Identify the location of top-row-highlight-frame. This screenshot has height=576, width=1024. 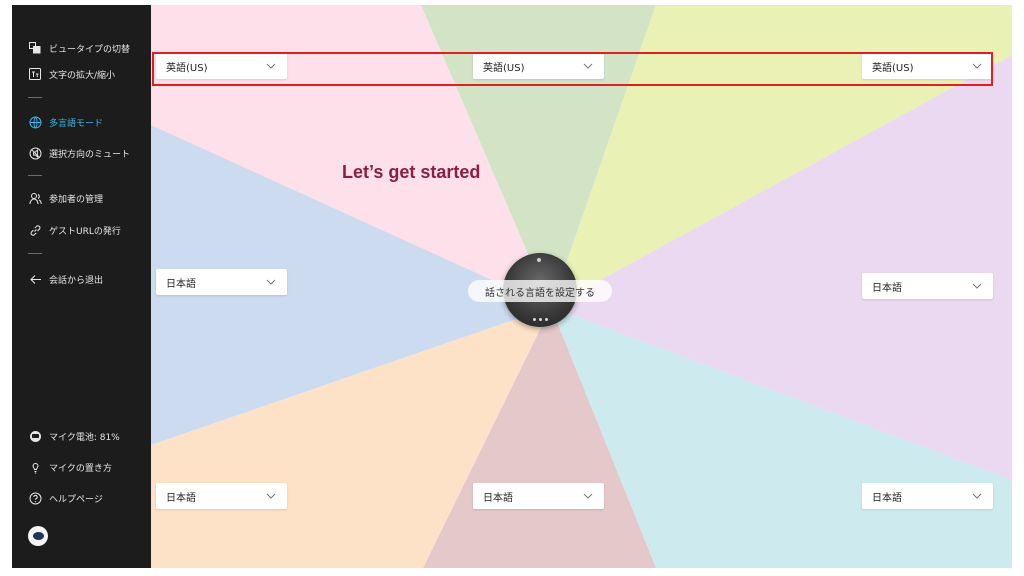
(572, 69).